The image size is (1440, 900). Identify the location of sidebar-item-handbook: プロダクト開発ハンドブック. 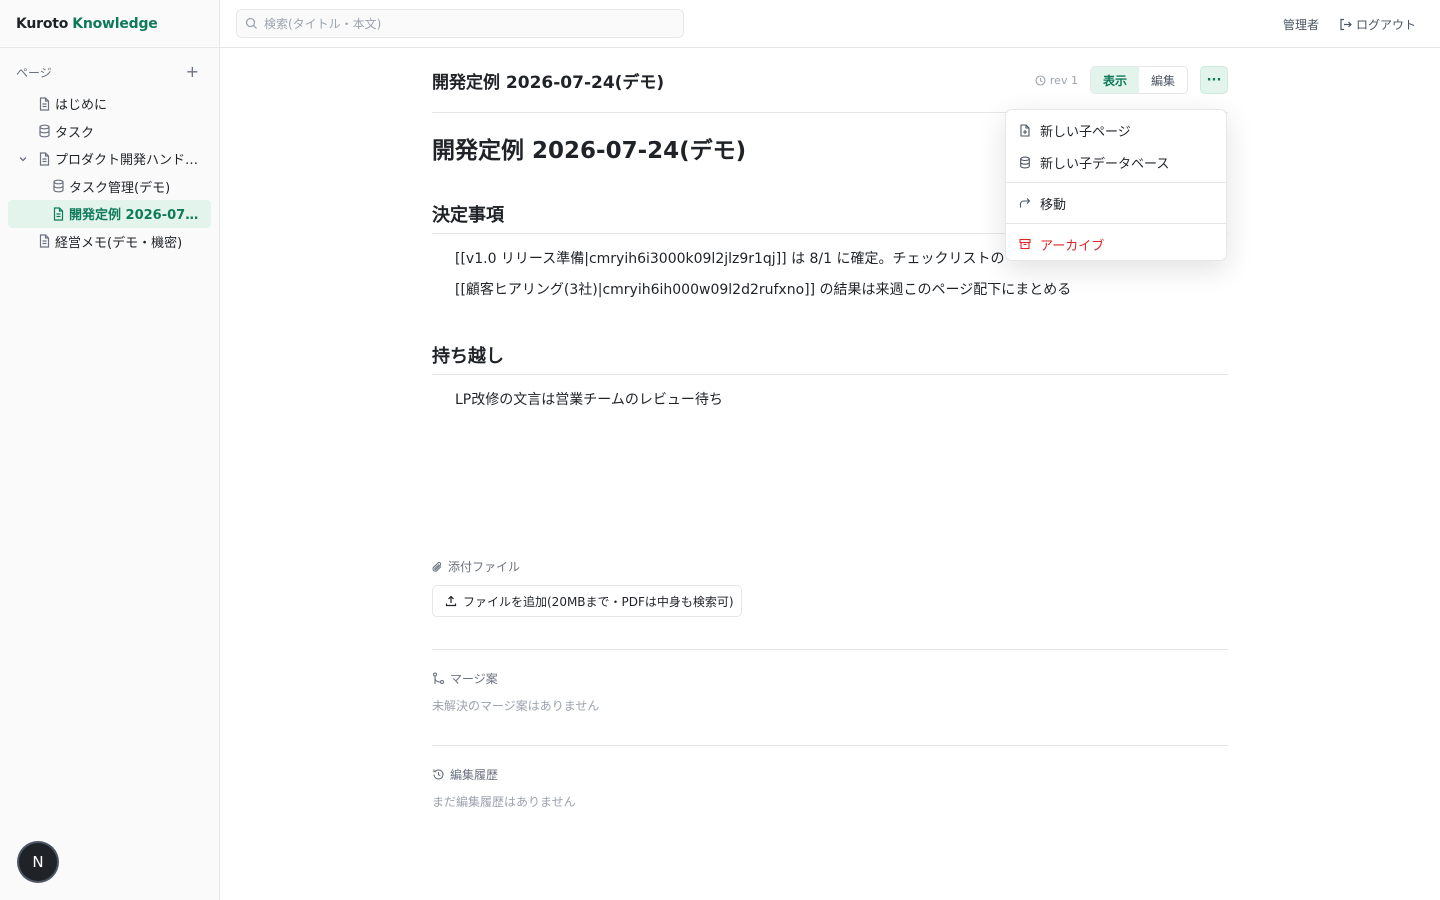
(109, 159).